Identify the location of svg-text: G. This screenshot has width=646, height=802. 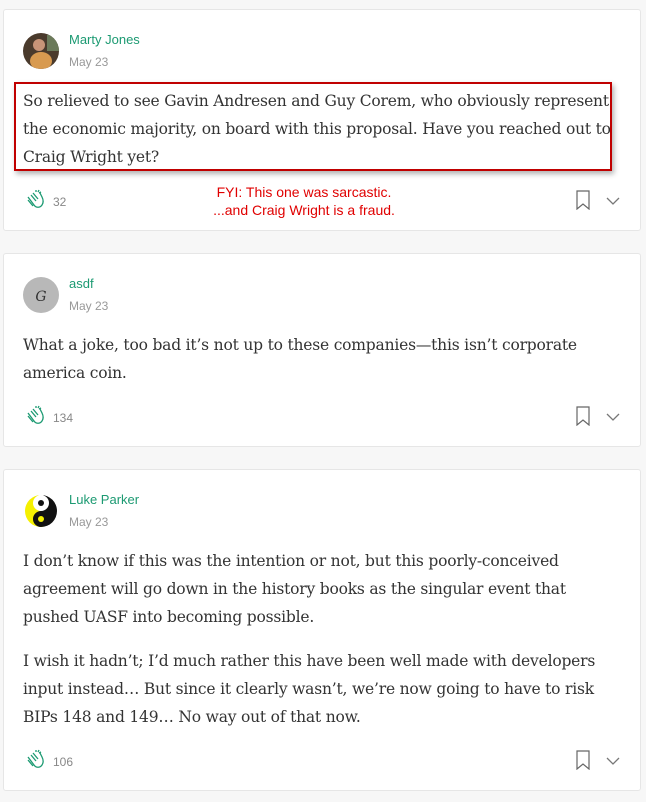
(40, 297).